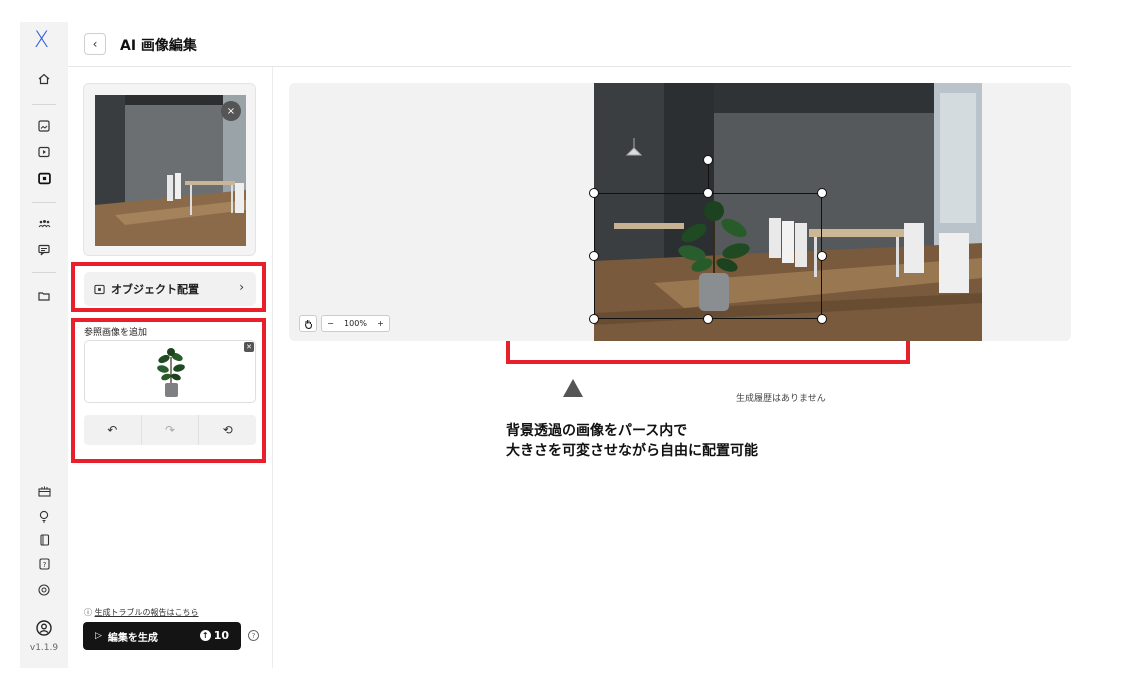 This screenshot has height=686, width=1124. What do you see at coordinates (44, 126) in the screenshot?
I see `image-icon` at bounding box center [44, 126].